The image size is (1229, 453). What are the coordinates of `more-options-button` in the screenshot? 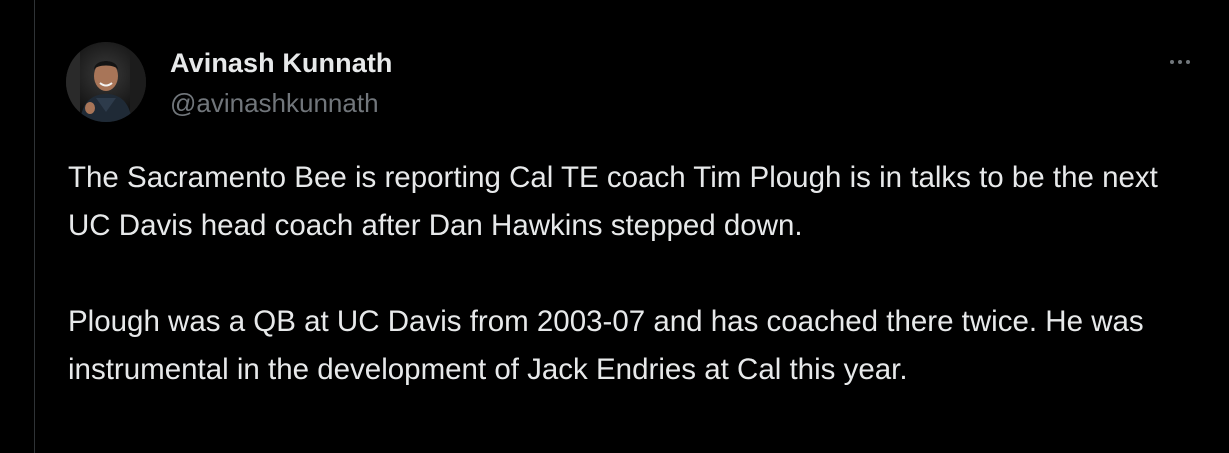 It's located at (1180, 62).